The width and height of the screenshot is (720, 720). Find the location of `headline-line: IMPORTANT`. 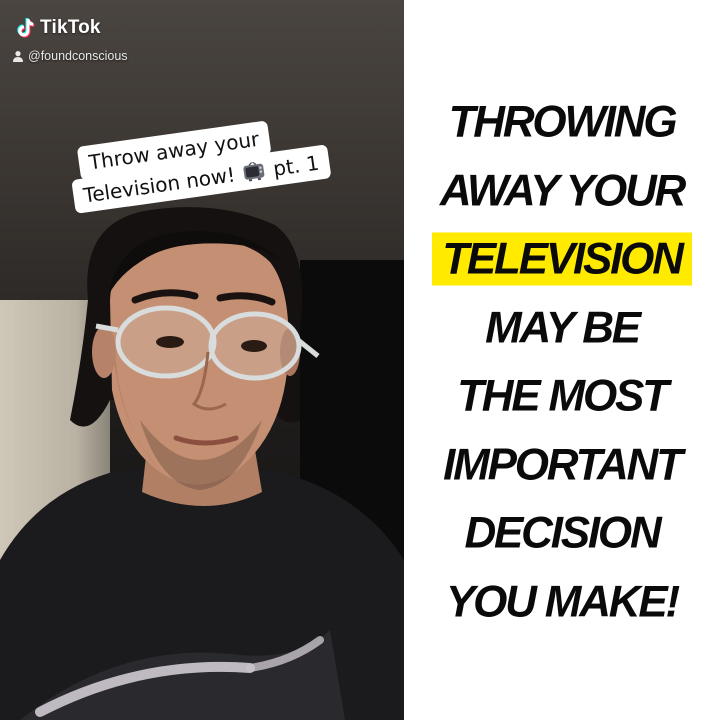

headline-line: IMPORTANT is located at coordinates (562, 473).